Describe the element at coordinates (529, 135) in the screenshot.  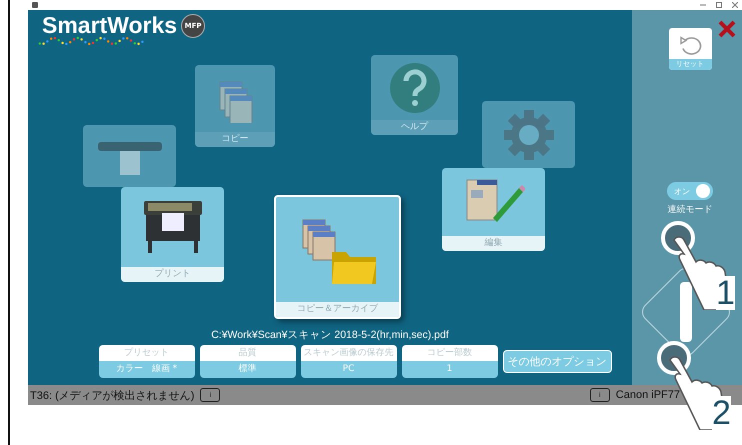
I see `gear-icon` at that location.